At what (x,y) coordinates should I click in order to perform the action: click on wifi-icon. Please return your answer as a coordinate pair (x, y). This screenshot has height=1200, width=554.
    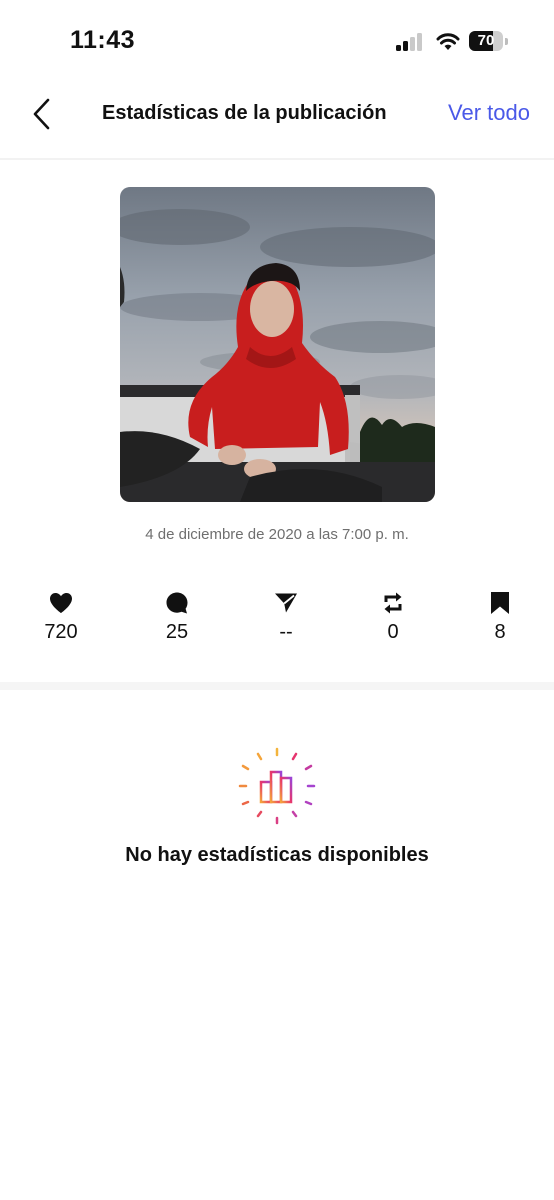
    Looking at the image, I should click on (448, 41).